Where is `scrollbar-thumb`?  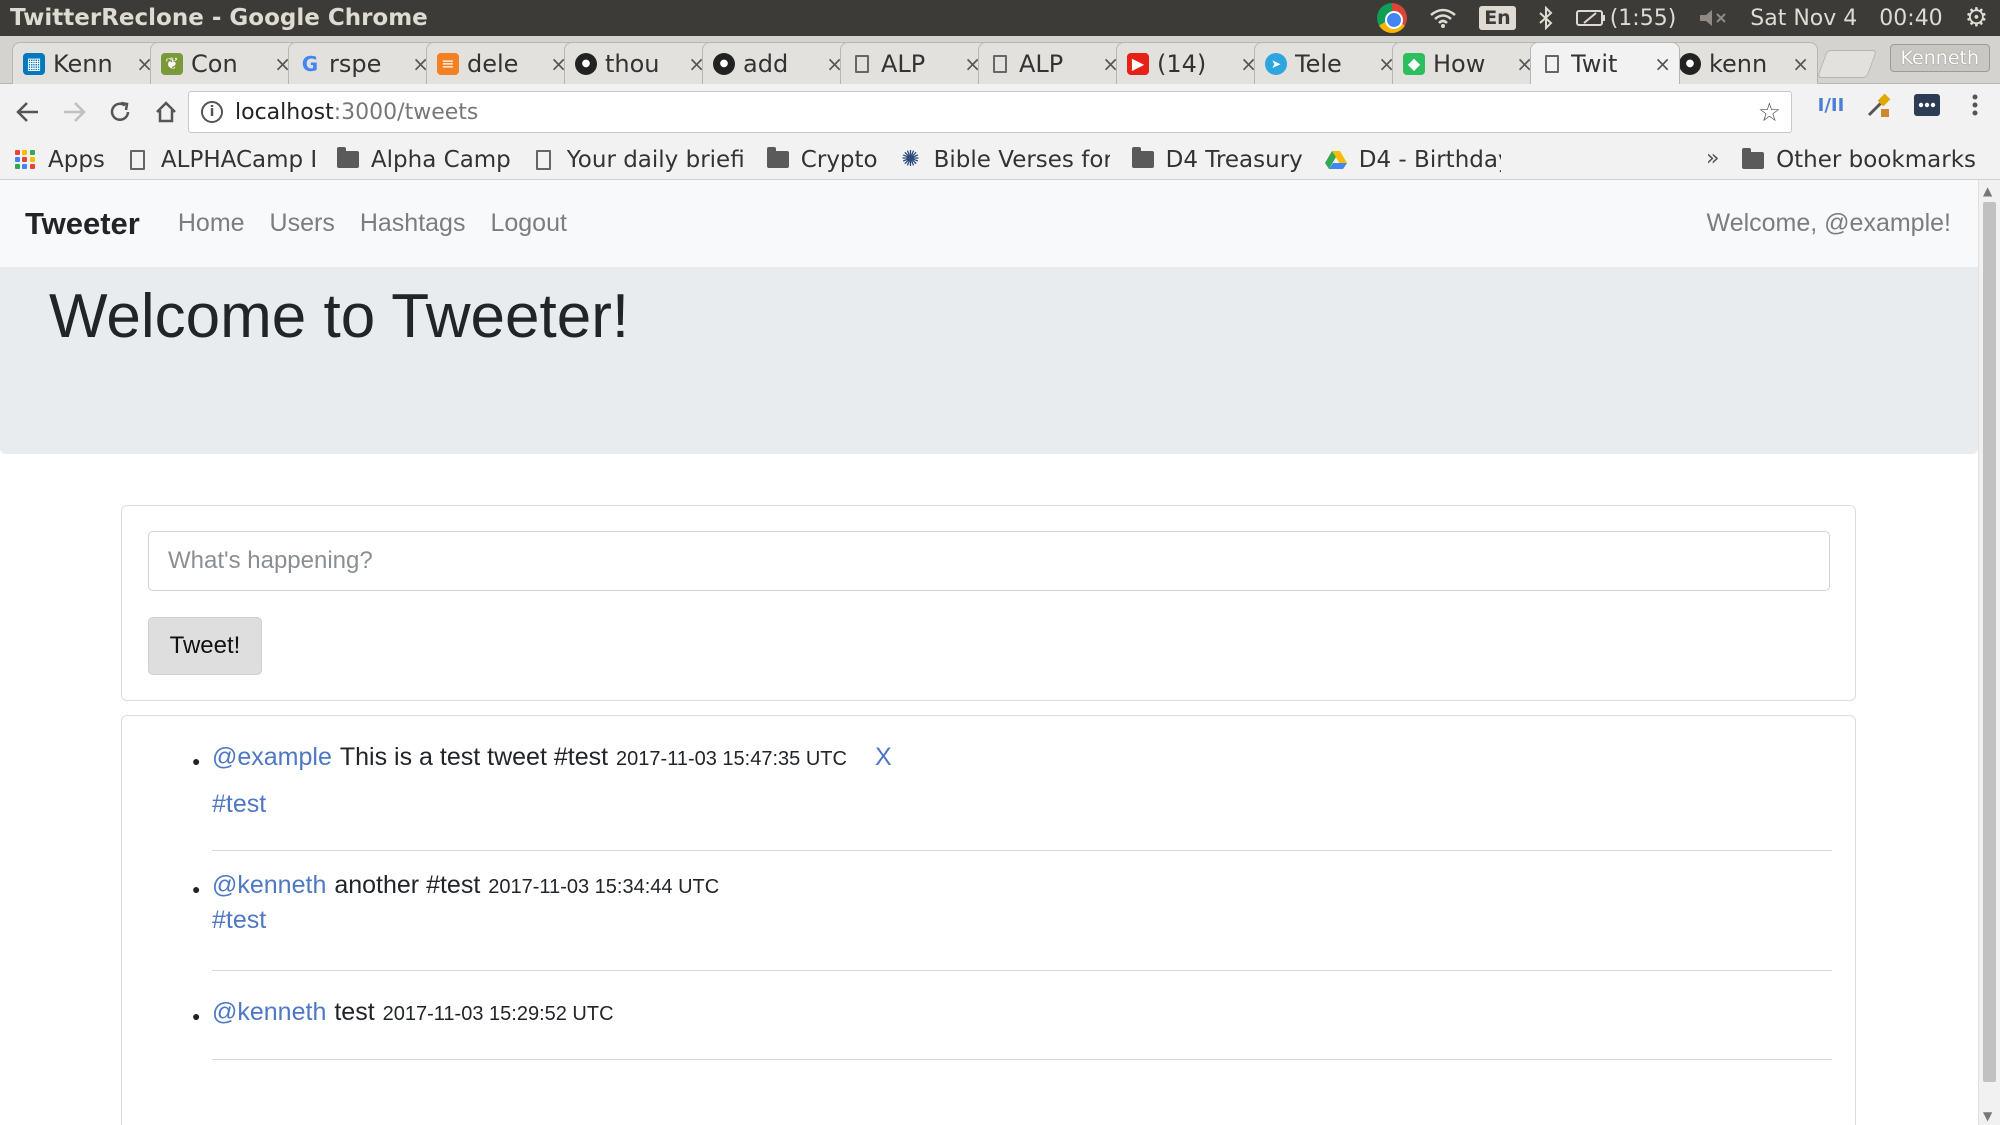 scrollbar-thumb is located at coordinates (1989, 642).